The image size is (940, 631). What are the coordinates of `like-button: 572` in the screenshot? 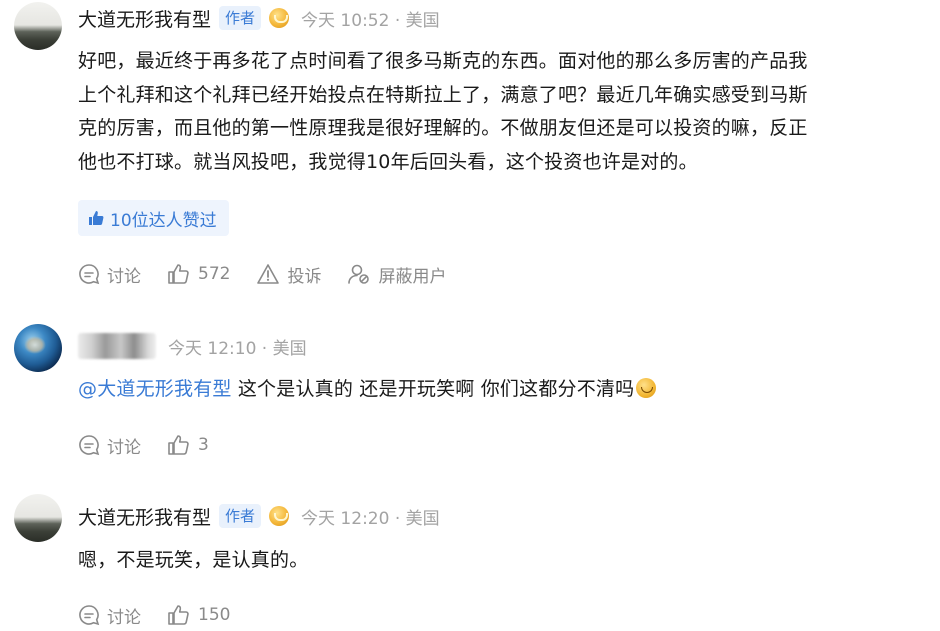 It's located at (198, 274).